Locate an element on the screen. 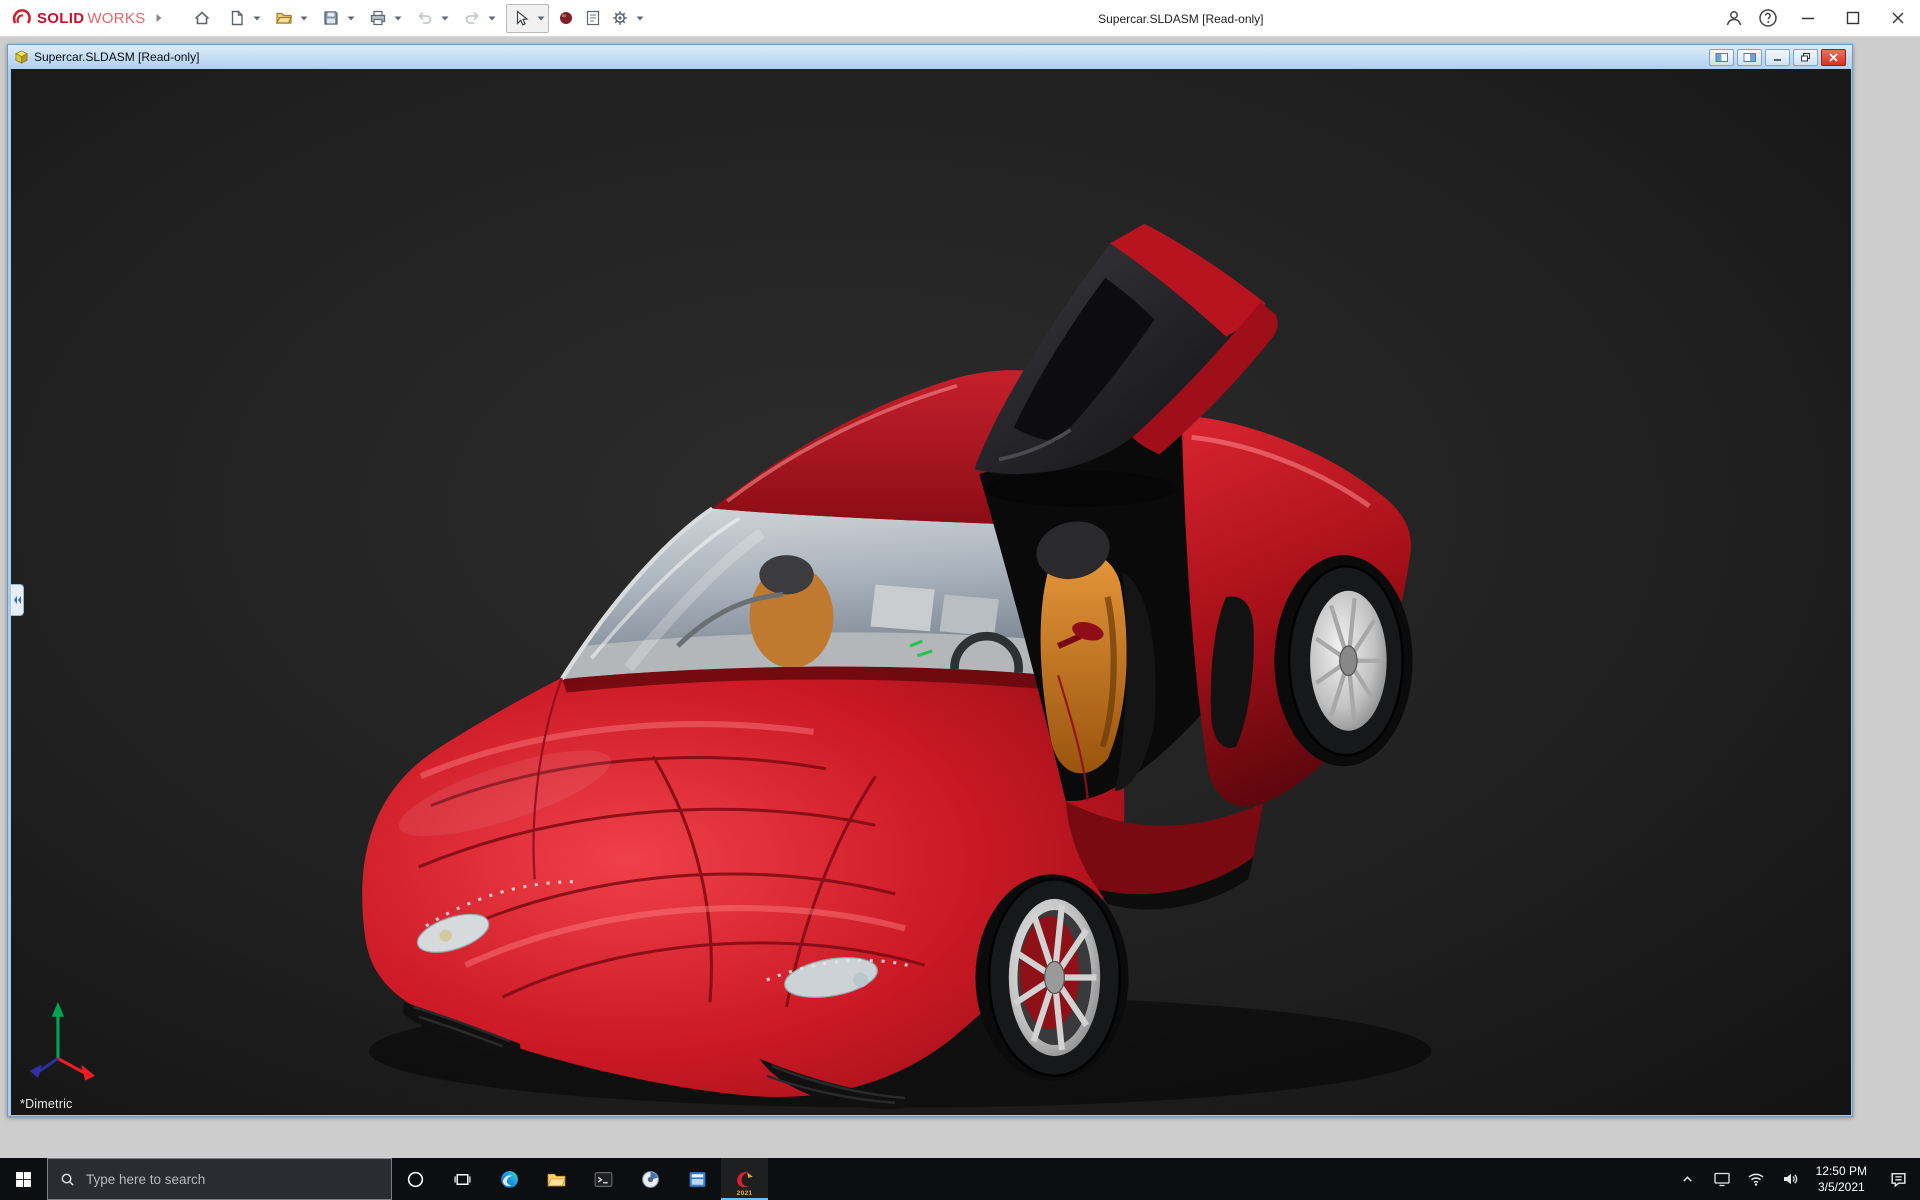 The width and height of the screenshot is (1920, 1200). print-button is located at coordinates (378, 18).